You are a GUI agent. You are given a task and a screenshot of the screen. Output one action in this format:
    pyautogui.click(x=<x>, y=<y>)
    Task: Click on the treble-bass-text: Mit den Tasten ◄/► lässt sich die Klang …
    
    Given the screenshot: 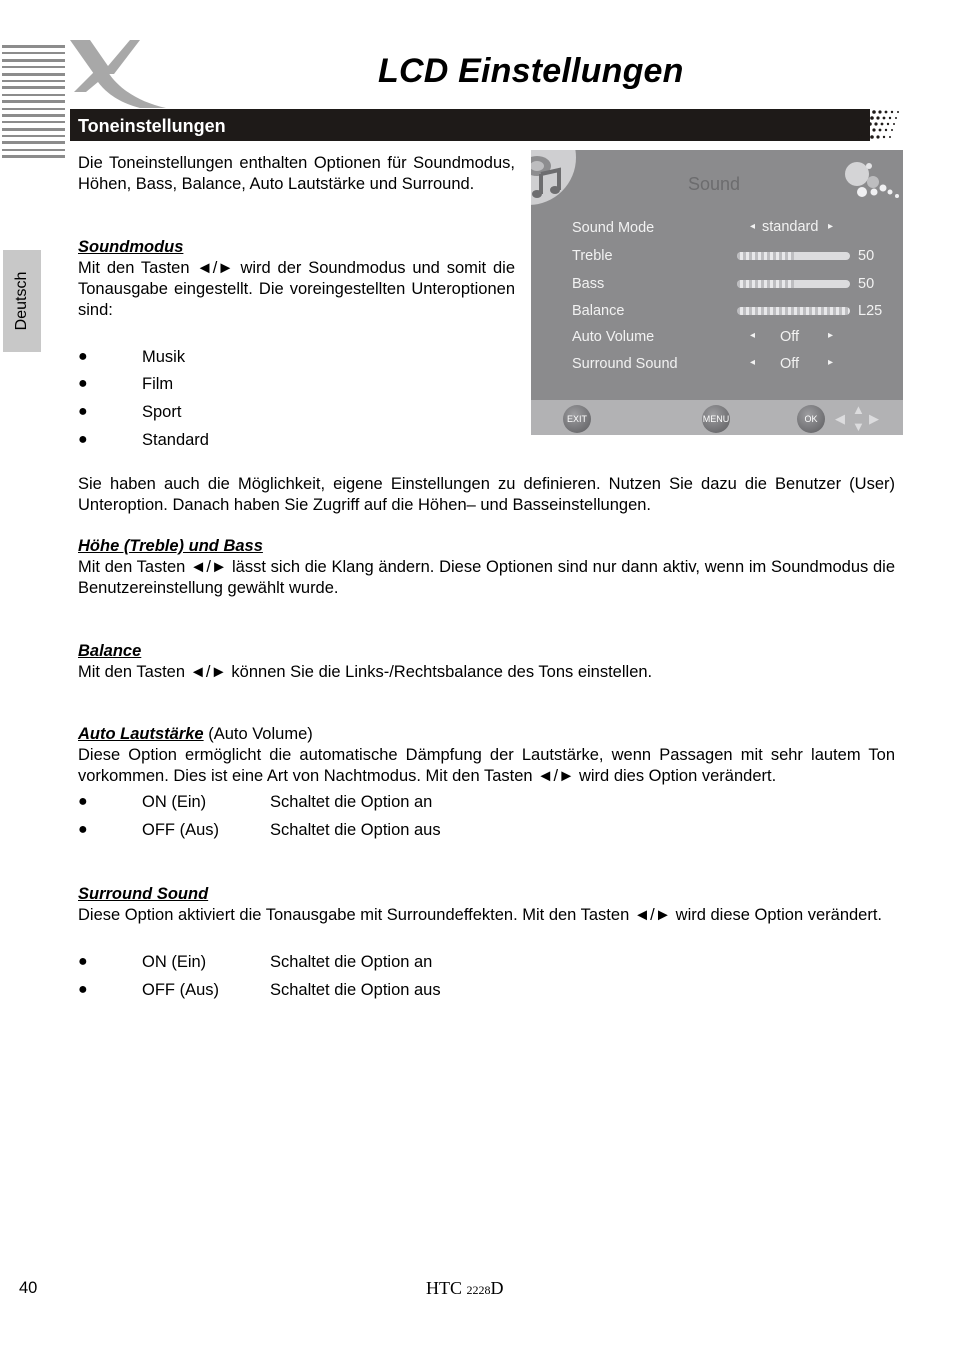 What is the action you would take?
    pyautogui.click(x=486, y=577)
    